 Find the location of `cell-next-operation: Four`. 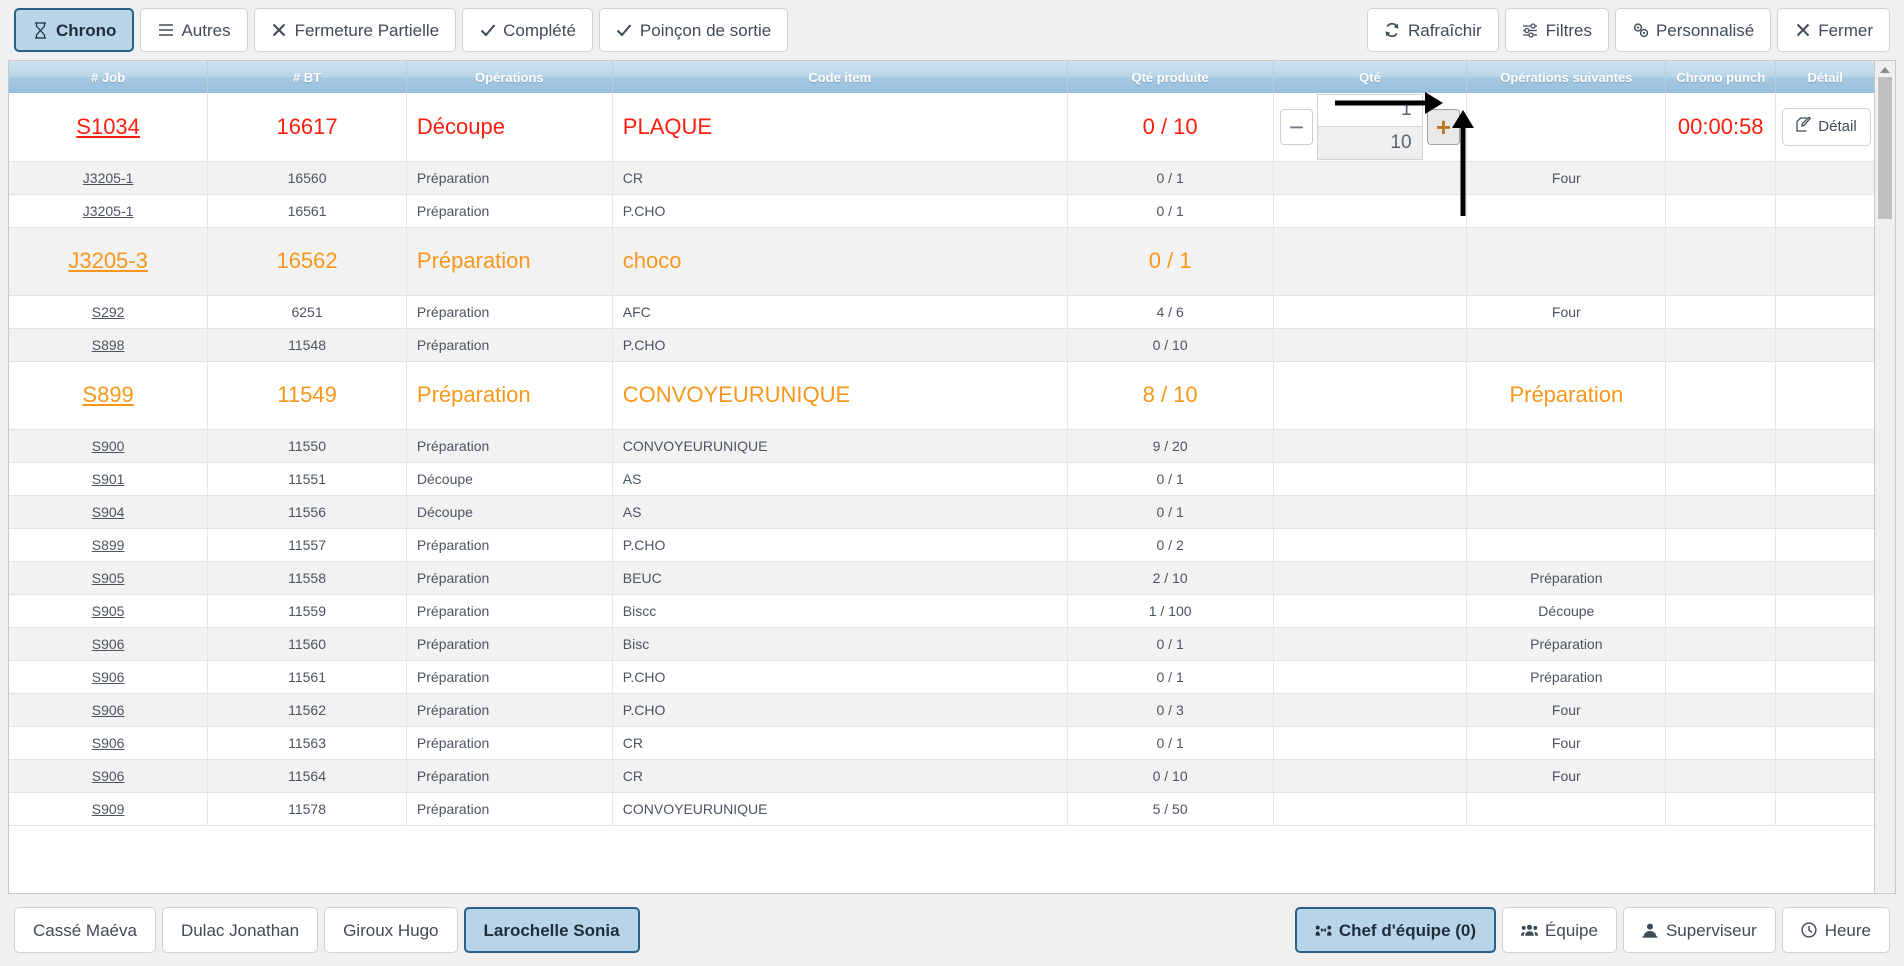

cell-next-operation: Four is located at coordinates (1566, 776).